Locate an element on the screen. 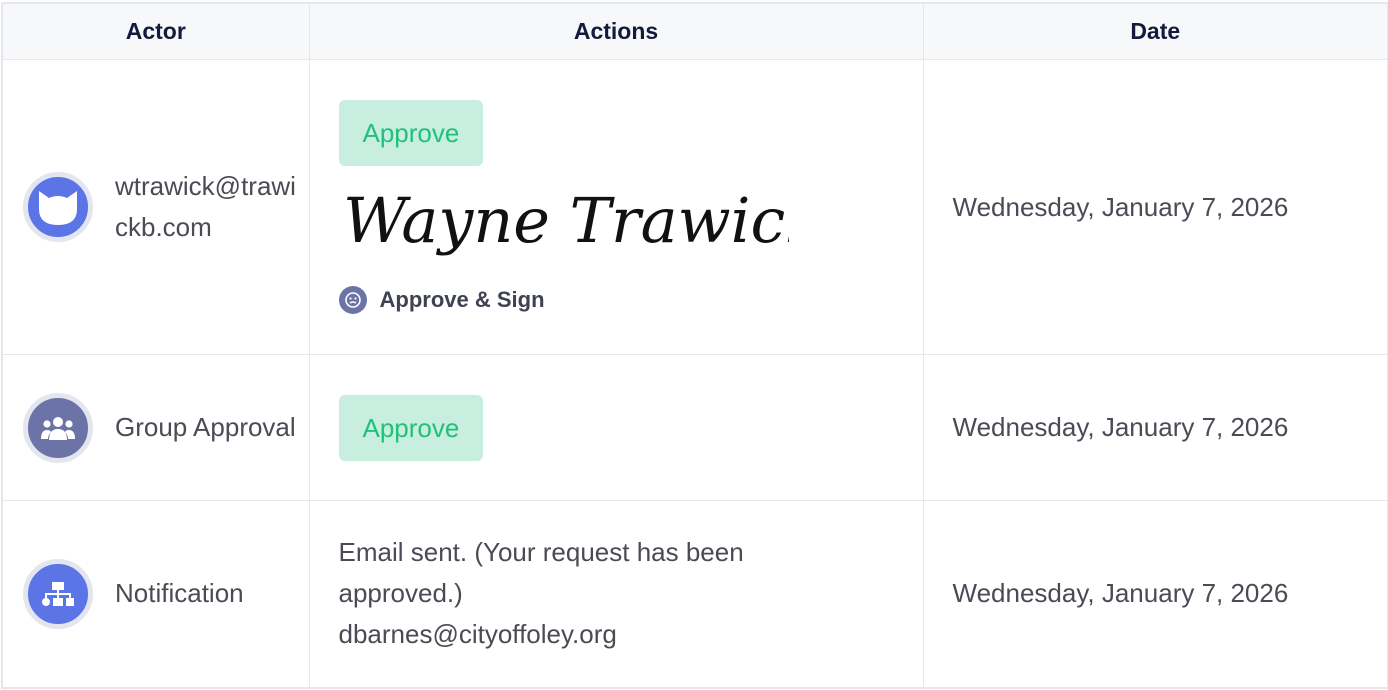 The image size is (1388, 690). svg-text: Wayne Trawick is located at coordinates (566, 220).